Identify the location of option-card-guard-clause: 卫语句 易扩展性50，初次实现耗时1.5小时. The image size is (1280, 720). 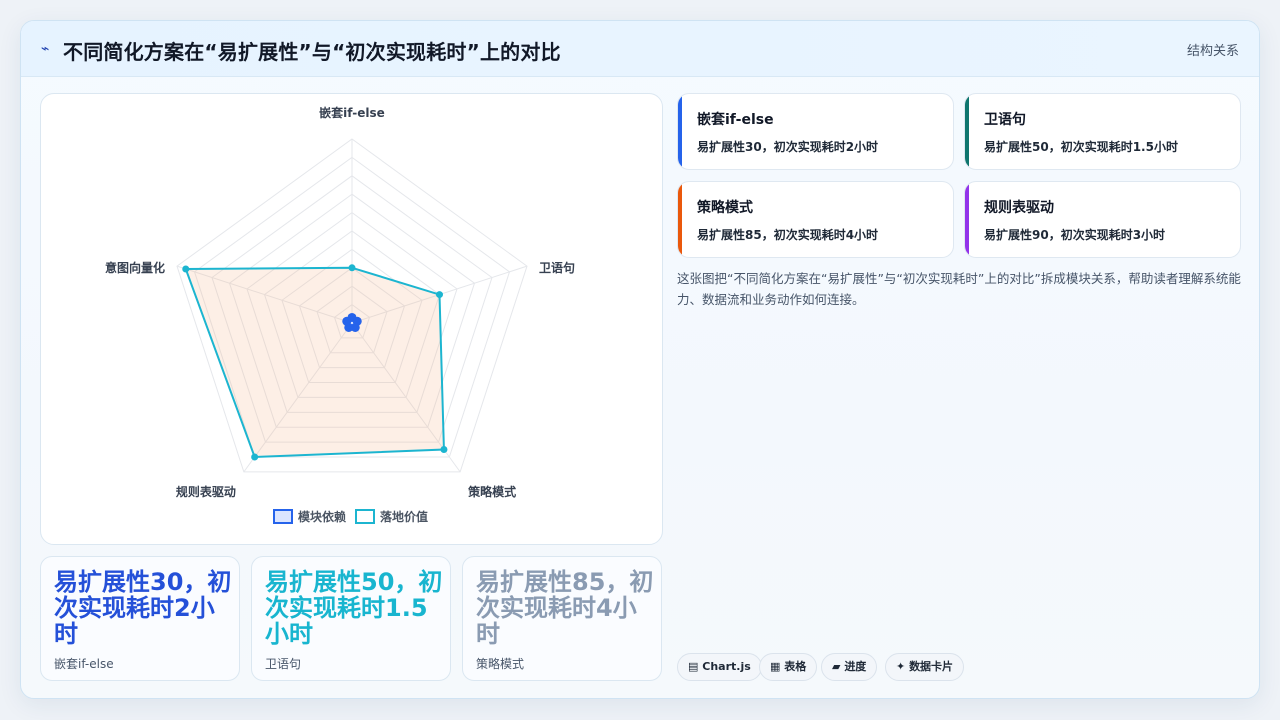
(1102, 131).